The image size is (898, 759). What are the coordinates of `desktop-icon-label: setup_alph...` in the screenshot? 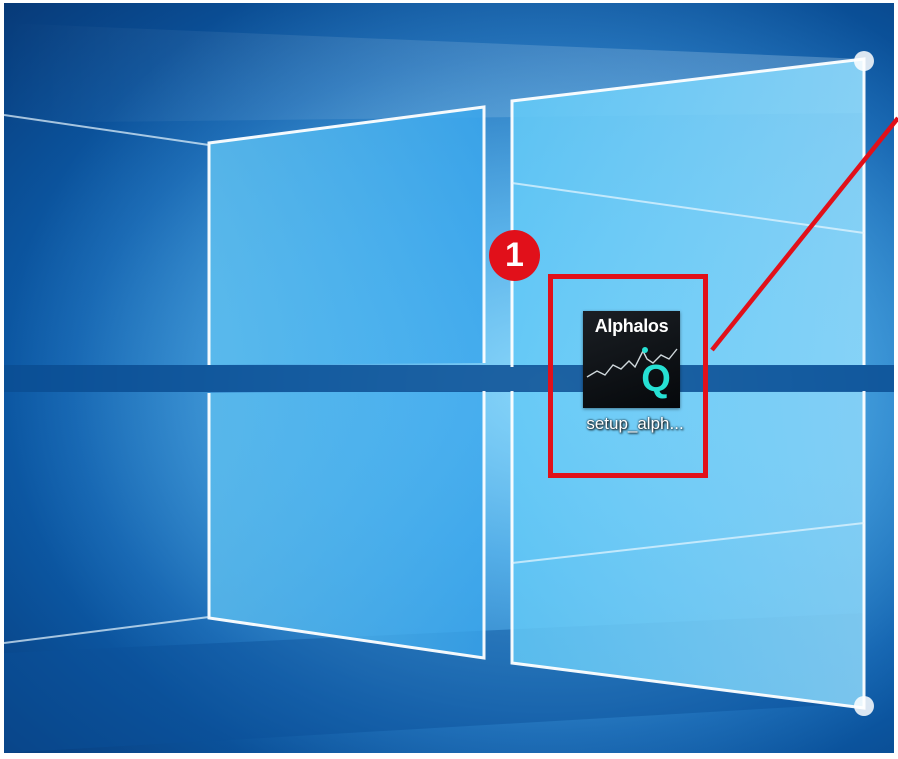 It's located at (635, 424).